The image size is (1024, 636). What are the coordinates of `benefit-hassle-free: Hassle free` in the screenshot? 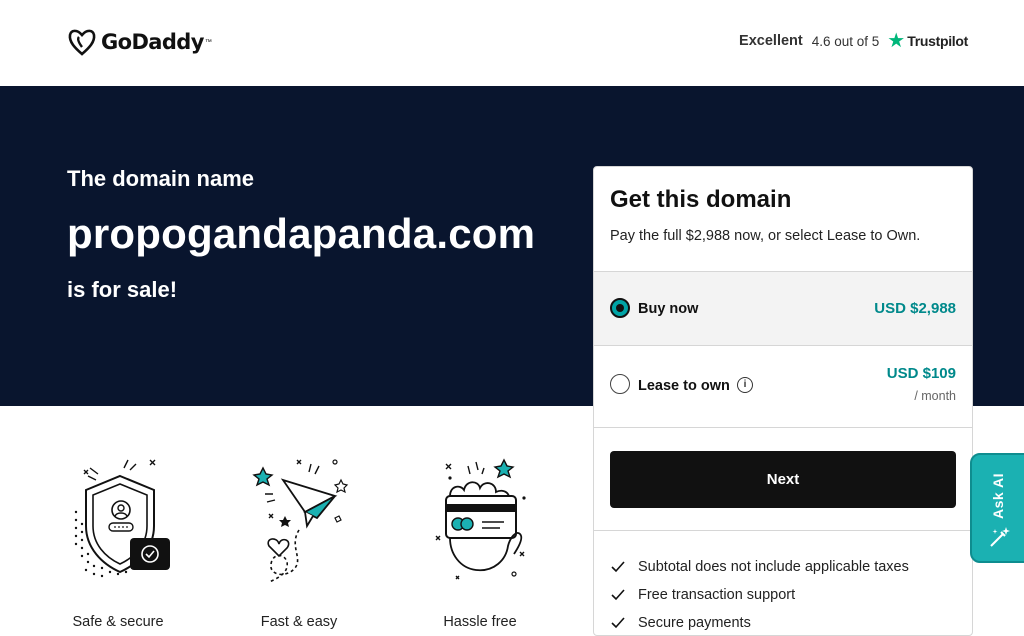 It's located at (480, 540).